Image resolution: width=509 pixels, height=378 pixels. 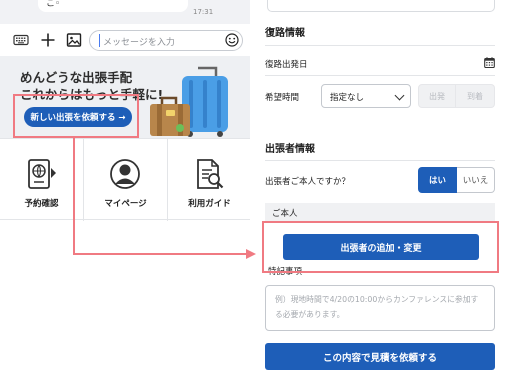 What do you see at coordinates (74, 40) in the screenshot?
I see `image-icon` at bounding box center [74, 40].